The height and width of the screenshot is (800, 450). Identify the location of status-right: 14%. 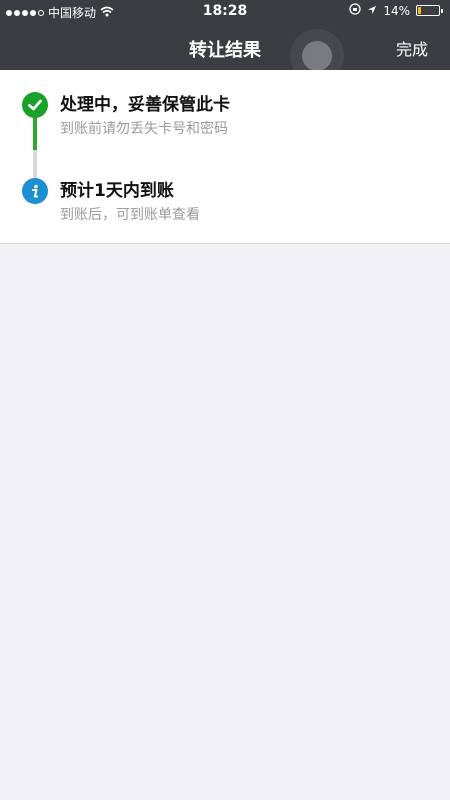
(396, 10).